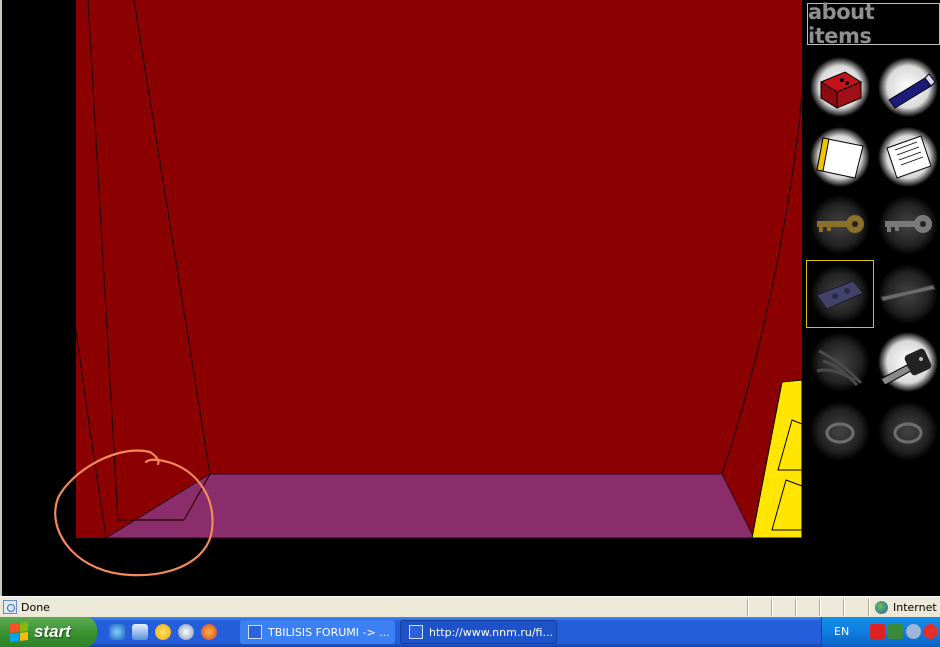 Image resolution: width=940 pixels, height=647 pixels. I want to click on windows-logo-icon, so click(19, 632).